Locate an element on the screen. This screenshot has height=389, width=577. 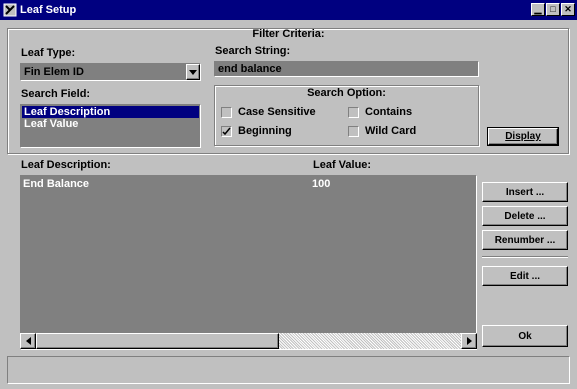
checkmark-icon is located at coordinates (226, 131).